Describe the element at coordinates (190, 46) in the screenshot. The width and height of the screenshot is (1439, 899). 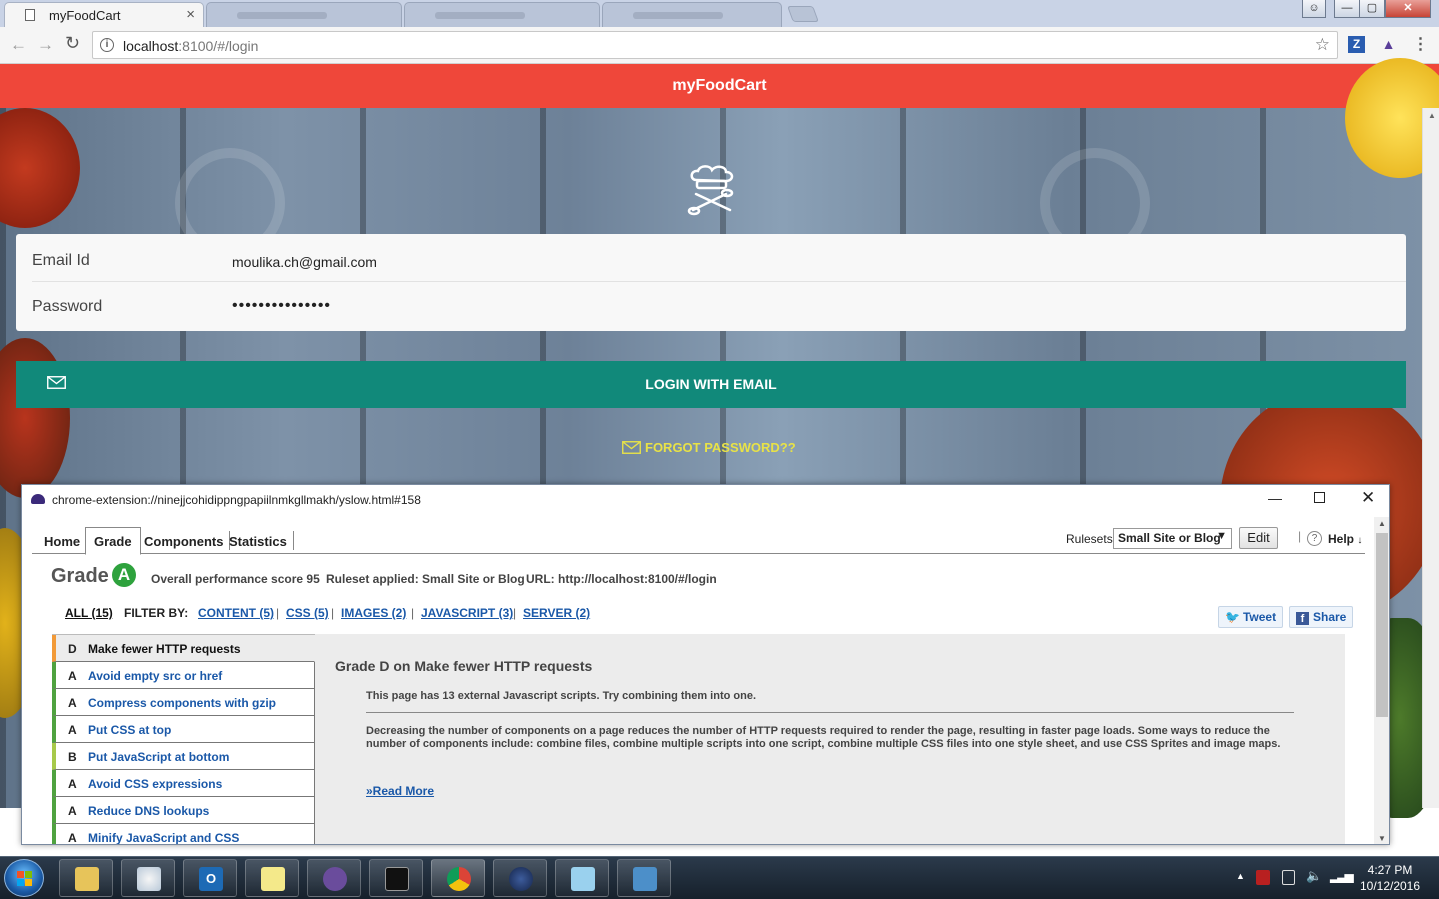
I see `url-text: localhost:8100/#/login` at that location.